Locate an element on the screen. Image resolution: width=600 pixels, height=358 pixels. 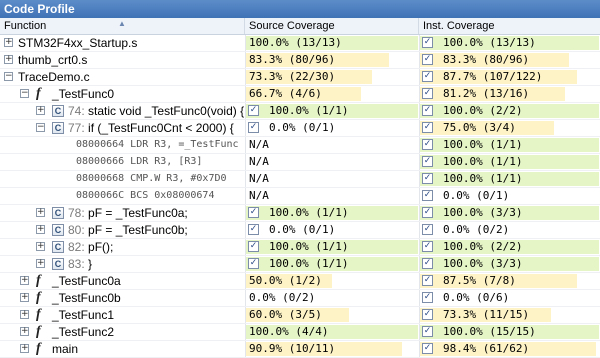
inst-coverage-value: 100.0% (2/2) is located at coordinates (483, 246).